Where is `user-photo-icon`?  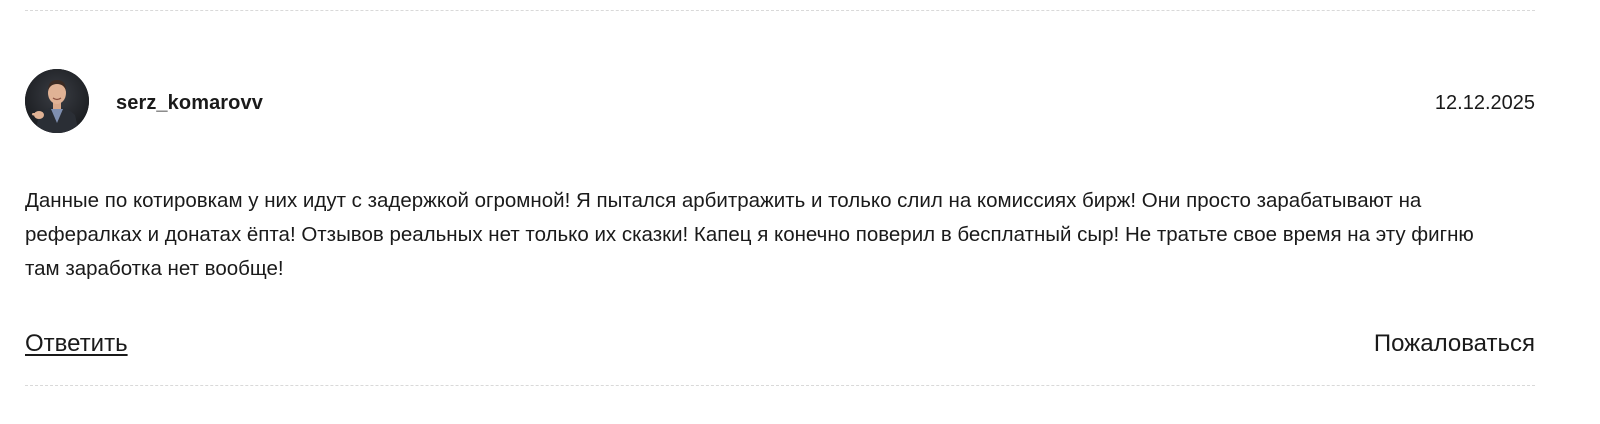
user-photo-icon is located at coordinates (57, 101).